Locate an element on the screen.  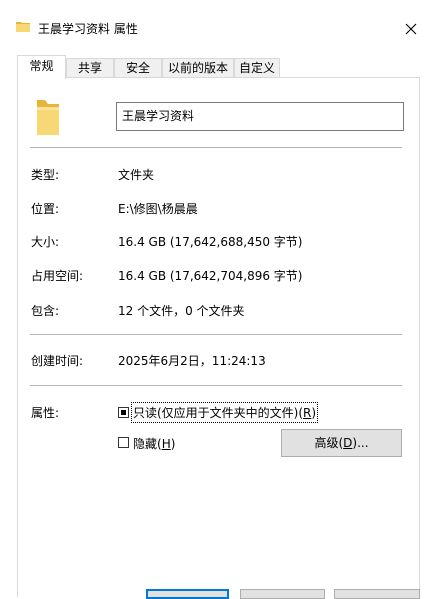
location-value: E:\修图\杨晨晨 is located at coordinates (158, 209).